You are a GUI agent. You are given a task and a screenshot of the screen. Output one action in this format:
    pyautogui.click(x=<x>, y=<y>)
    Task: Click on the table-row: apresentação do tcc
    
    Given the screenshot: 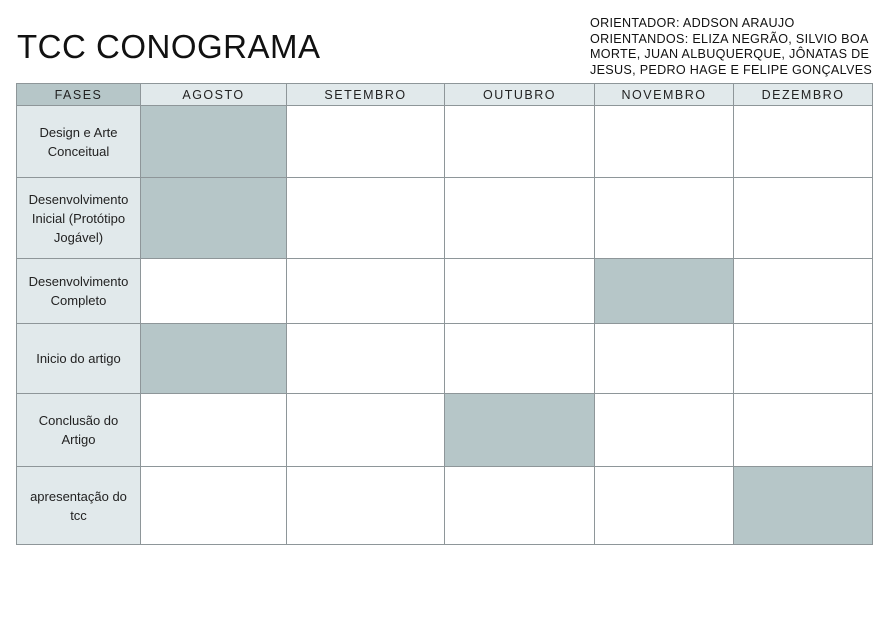 What is the action you would take?
    pyautogui.click(x=444, y=505)
    